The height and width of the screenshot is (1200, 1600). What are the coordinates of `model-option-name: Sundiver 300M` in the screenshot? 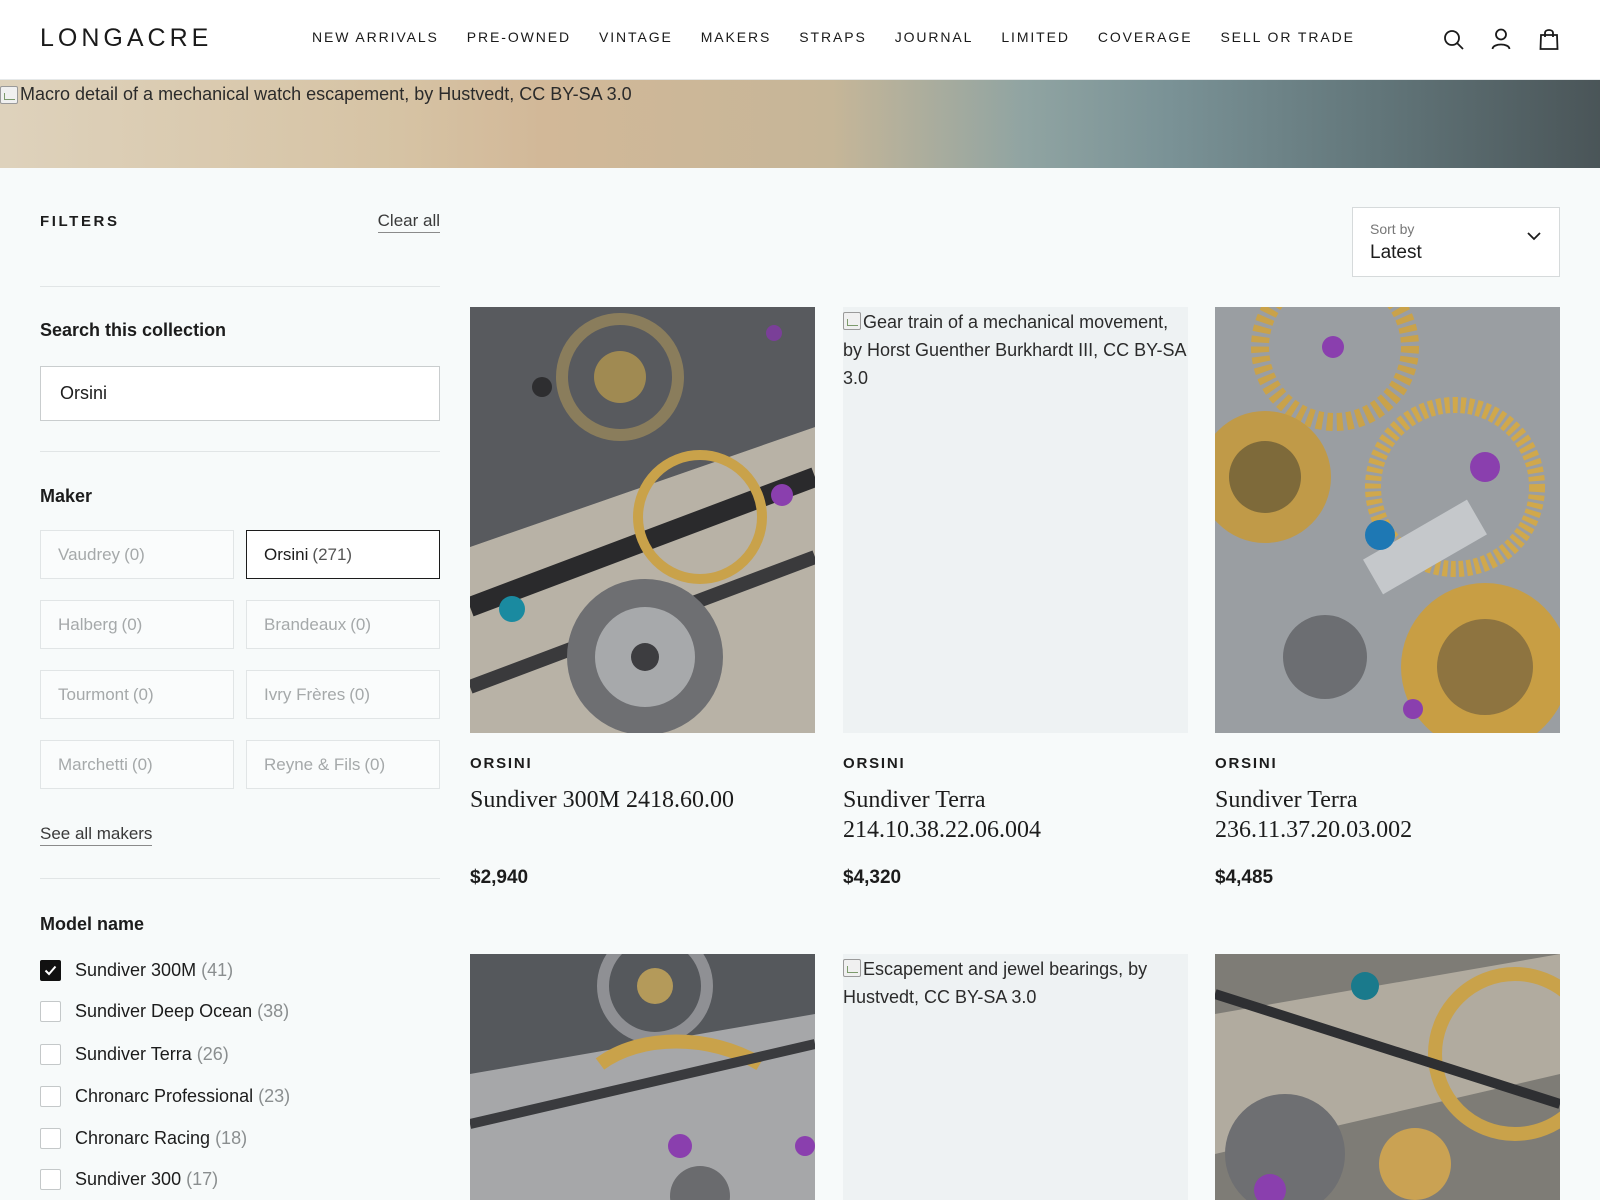 It's located at (136, 970).